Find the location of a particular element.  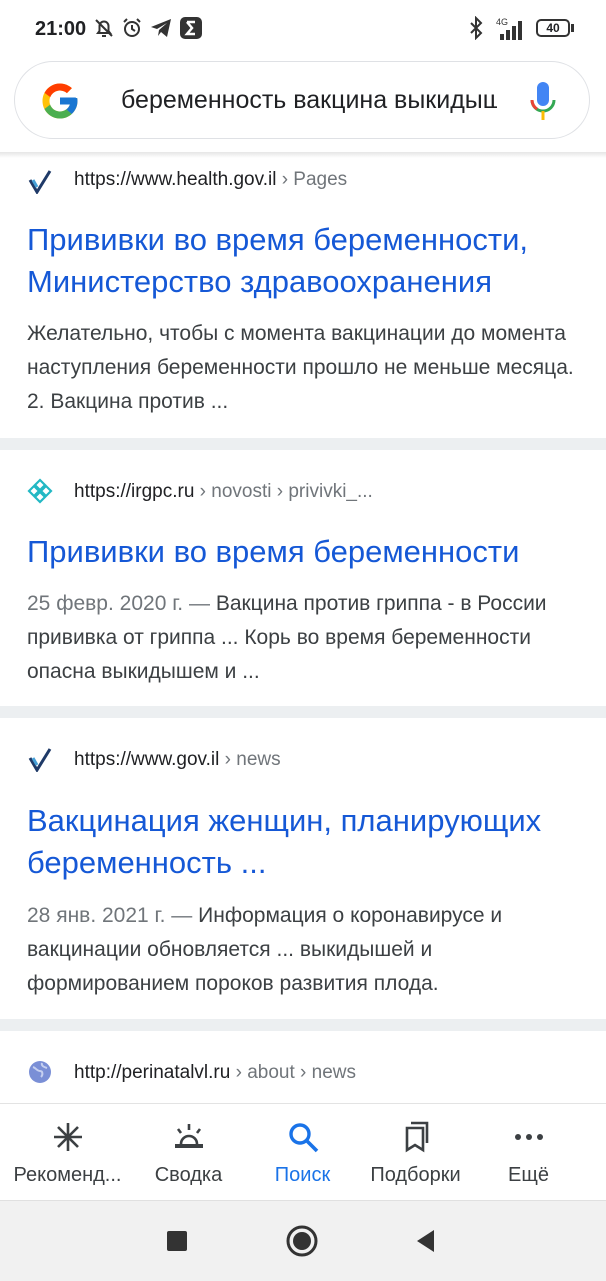

battery-tip is located at coordinates (572, 28).